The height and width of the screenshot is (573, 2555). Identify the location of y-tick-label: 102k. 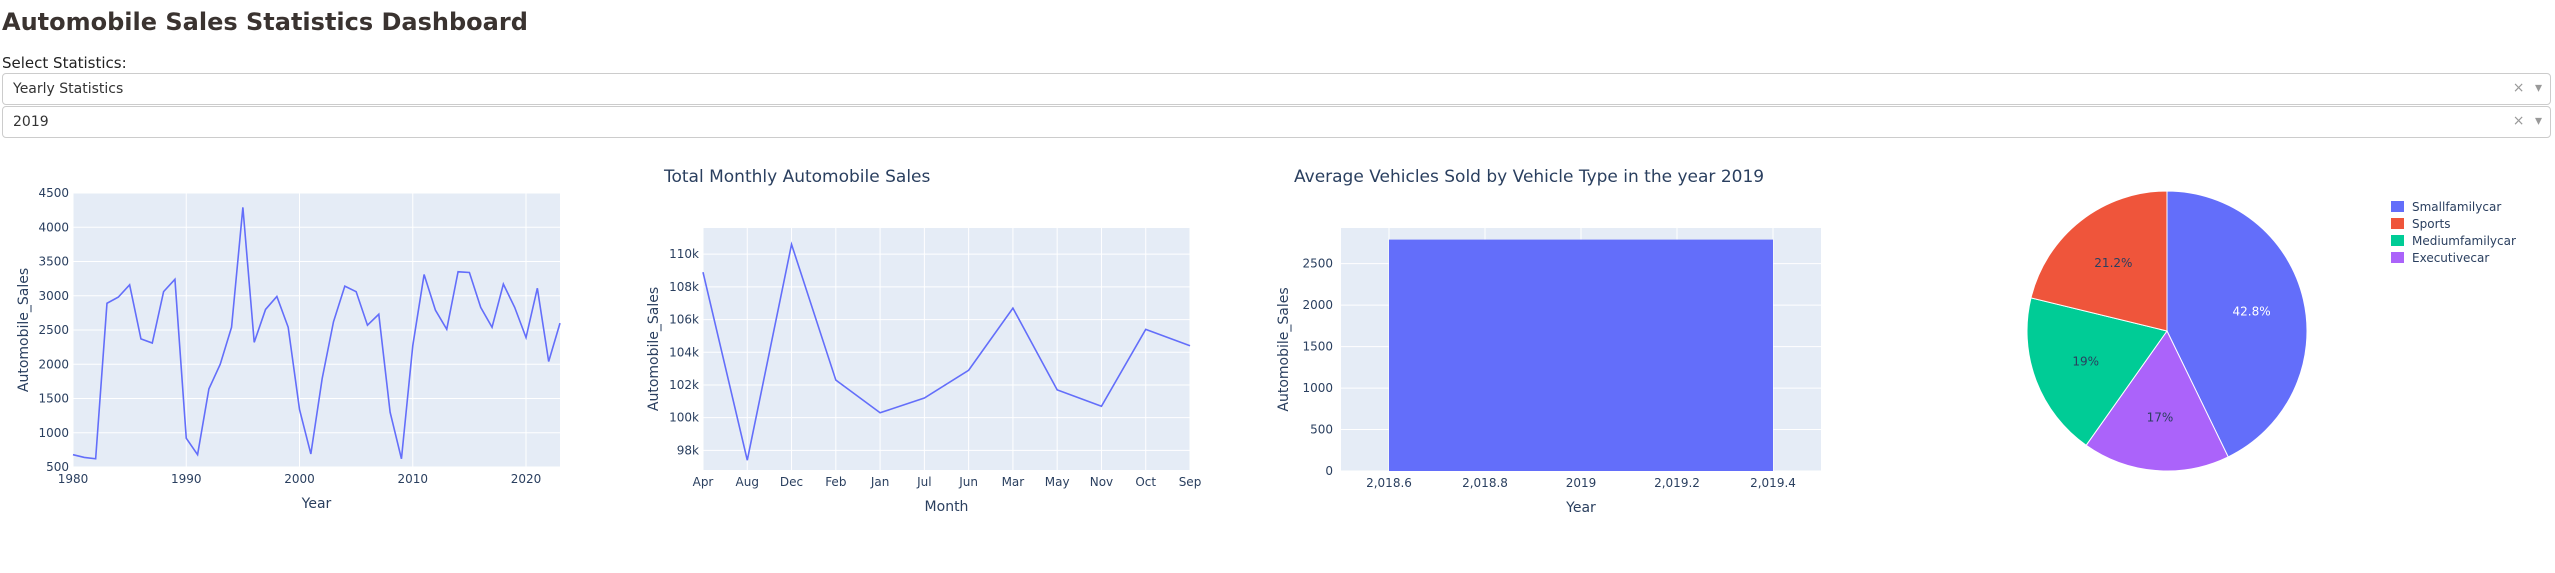
(684, 385).